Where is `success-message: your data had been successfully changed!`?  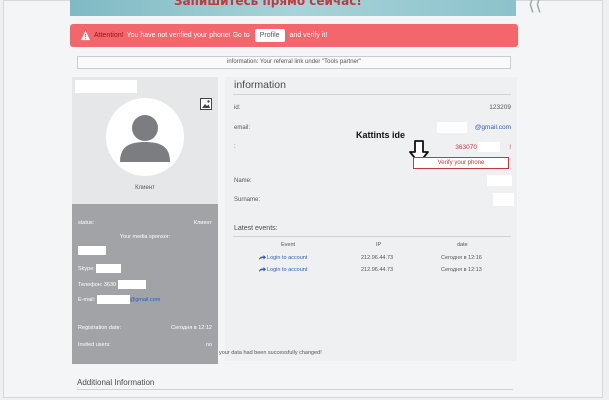
success-message: your data had been successfully changed! is located at coordinates (270, 353).